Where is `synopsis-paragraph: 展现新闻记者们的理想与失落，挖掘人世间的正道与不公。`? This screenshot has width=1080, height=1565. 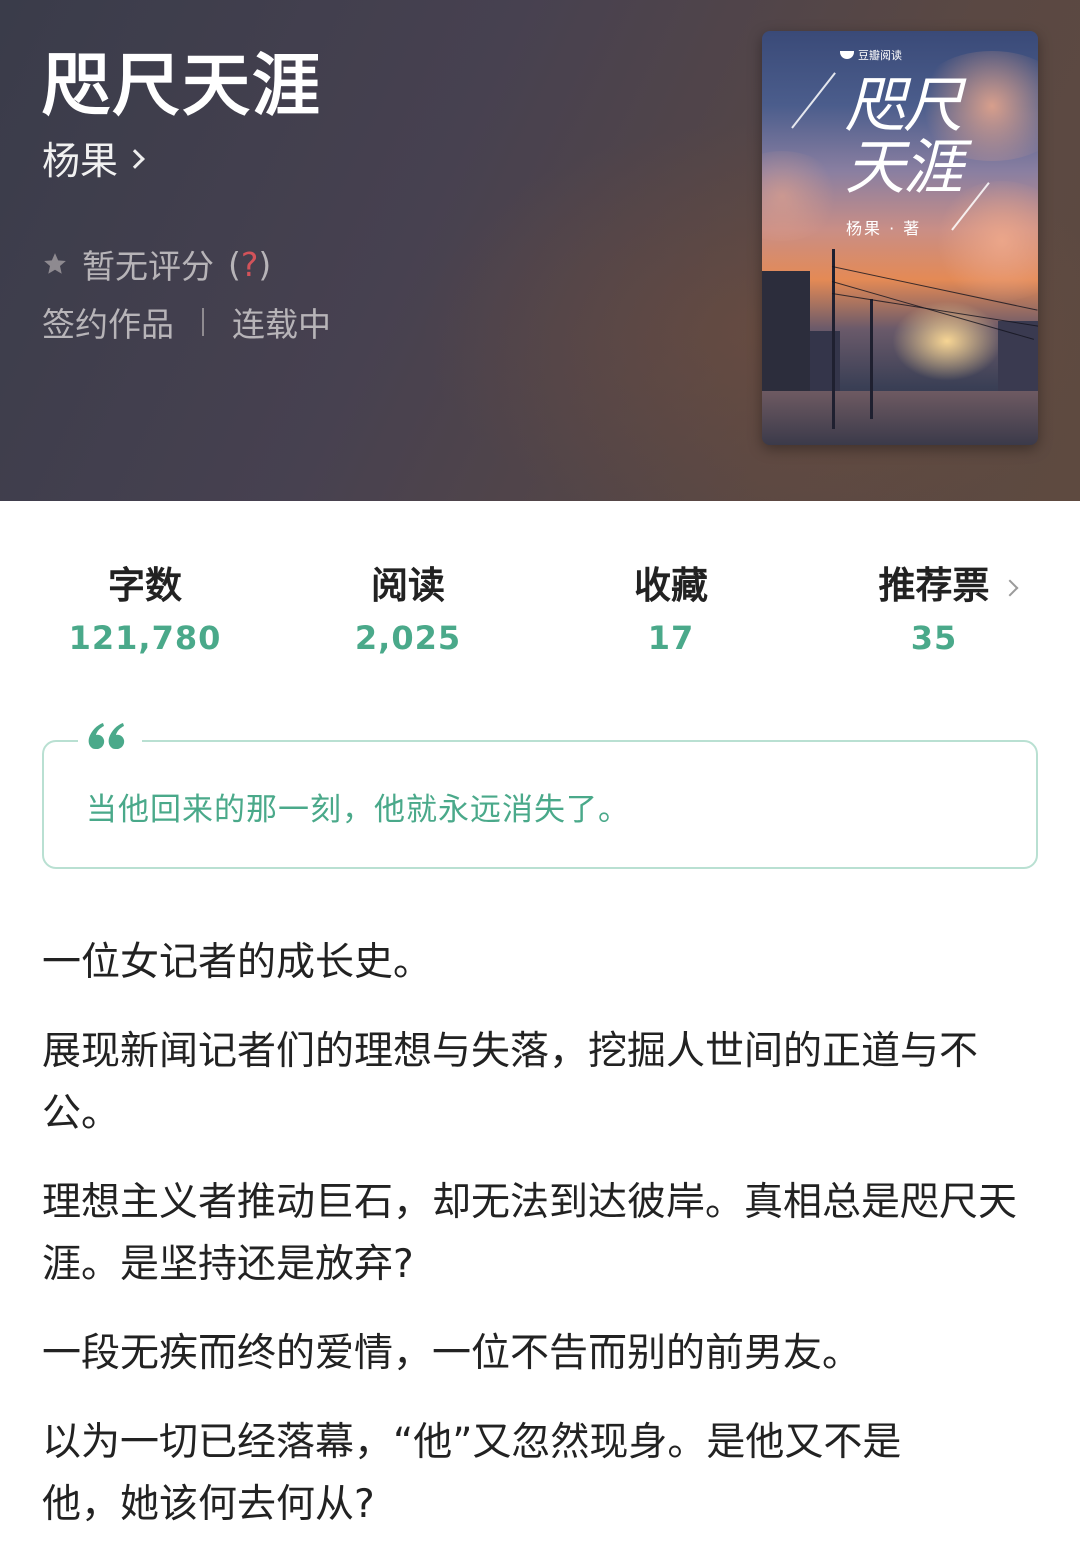
synopsis-paragraph: 展现新闻记者们的理想与失落，挖掘人世间的正道与不公。 is located at coordinates (510, 1082).